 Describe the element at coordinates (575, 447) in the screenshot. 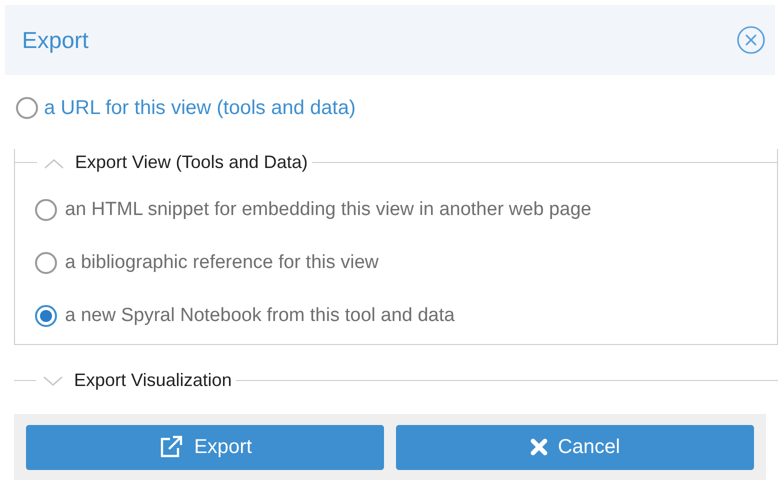

I see `cancel-button: Cancel` at that location.